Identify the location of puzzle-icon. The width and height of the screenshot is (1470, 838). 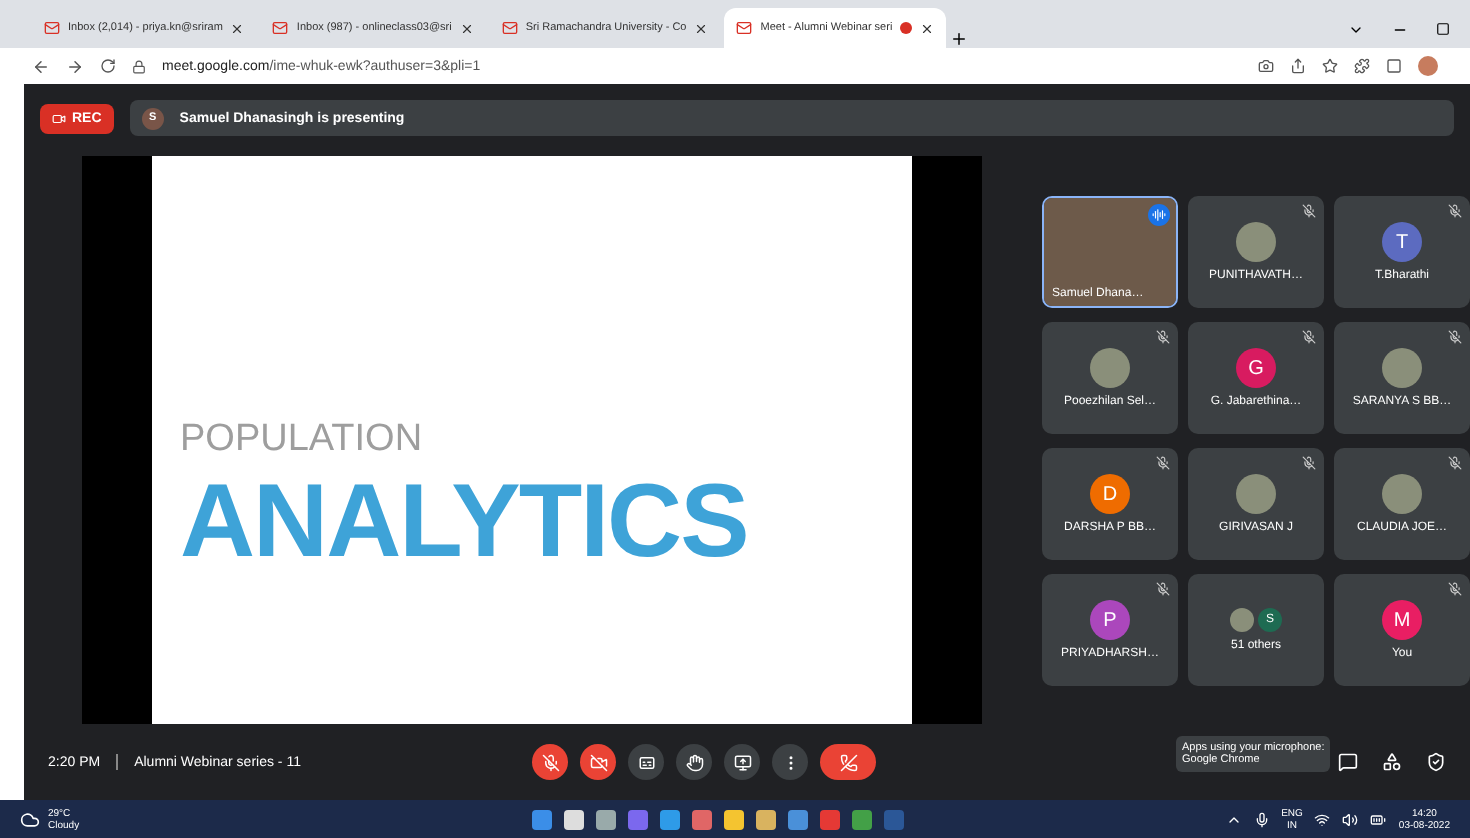
(1362, 66).